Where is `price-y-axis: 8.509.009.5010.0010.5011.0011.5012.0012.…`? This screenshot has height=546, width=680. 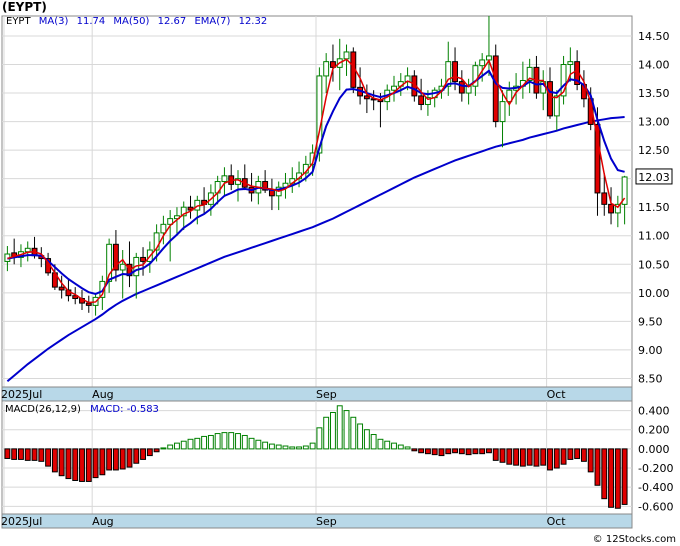 price-y-axis: 8.509.009.5010.0010.5011.0011.5012.0012.… is located at coordinates (654, 207).